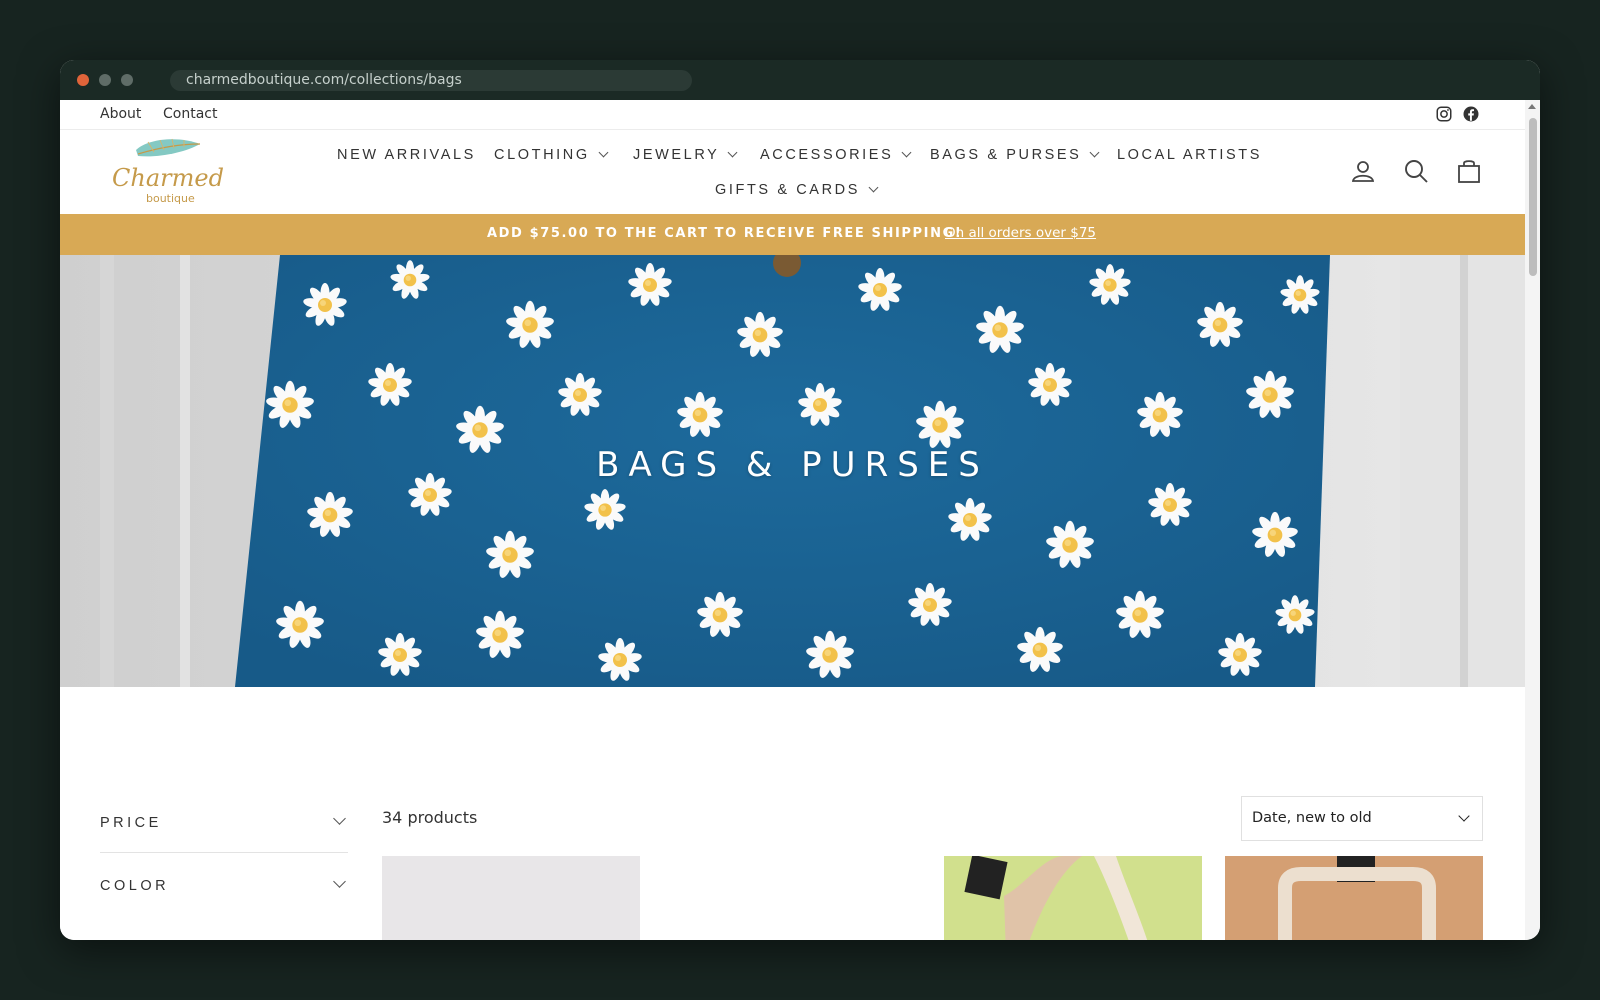 The width and height of the screenshot is (1600, 1000). I want to click on filter-color: COLOR, so click(224, 884).